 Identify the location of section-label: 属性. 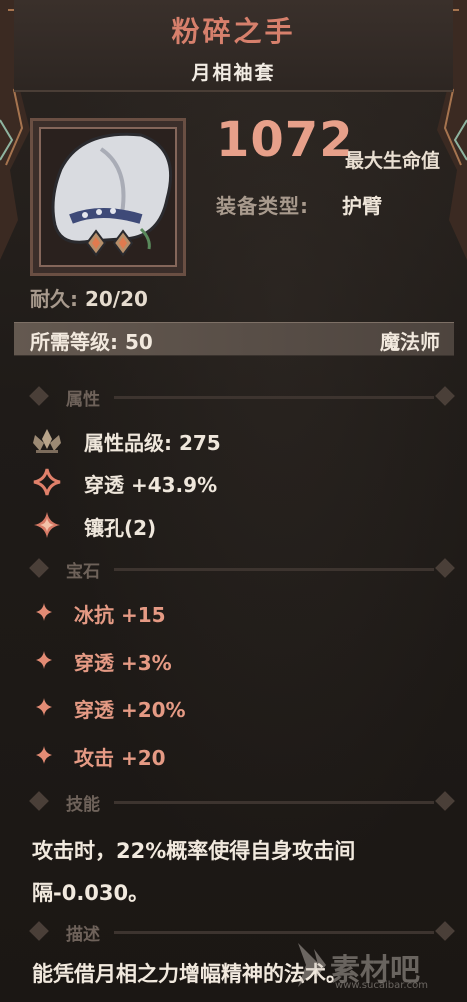
(83, 400).